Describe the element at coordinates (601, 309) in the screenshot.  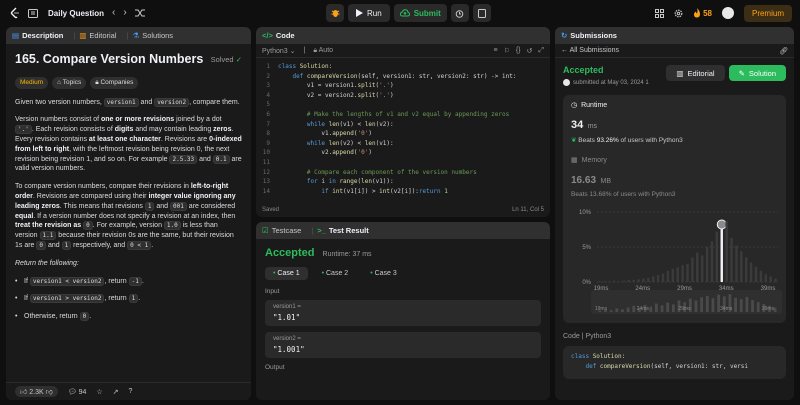
I see `mini-x-tick-label: 19ms` at that location.